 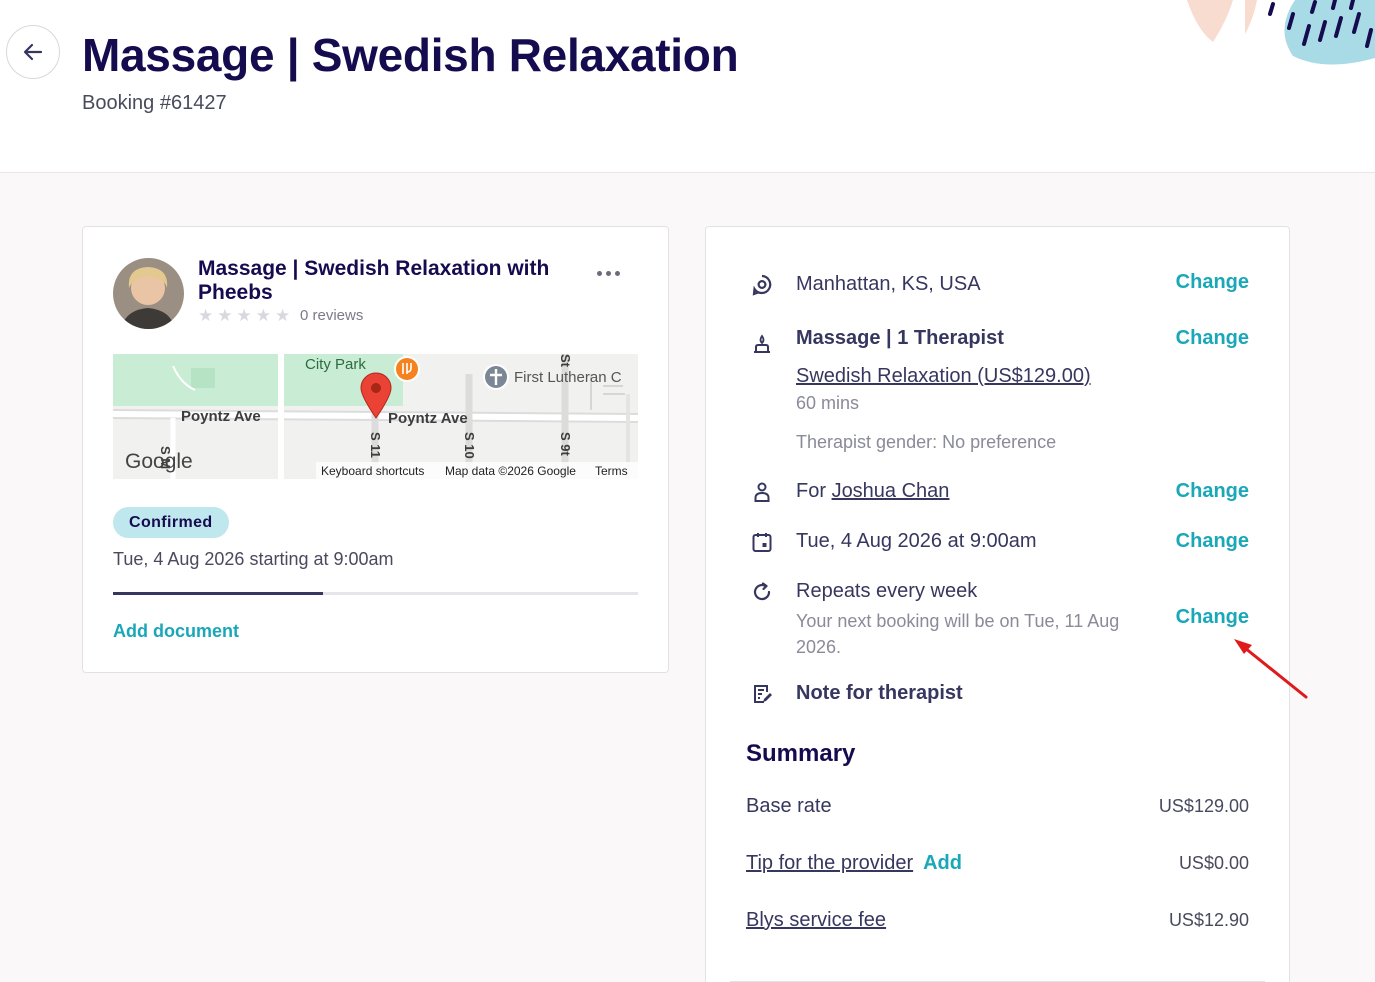 What do you see at coordinates (335, 364) in the screenshot?
I see `map-label: City Park` at bounding box center [335, 364].